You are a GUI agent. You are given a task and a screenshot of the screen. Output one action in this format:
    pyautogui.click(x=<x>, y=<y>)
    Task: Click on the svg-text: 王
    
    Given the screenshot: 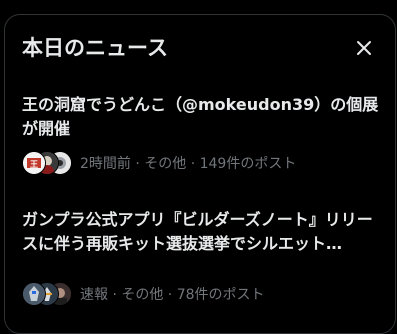 What is the action you would take?
    pyautogui.click(x=34, y=164)
    